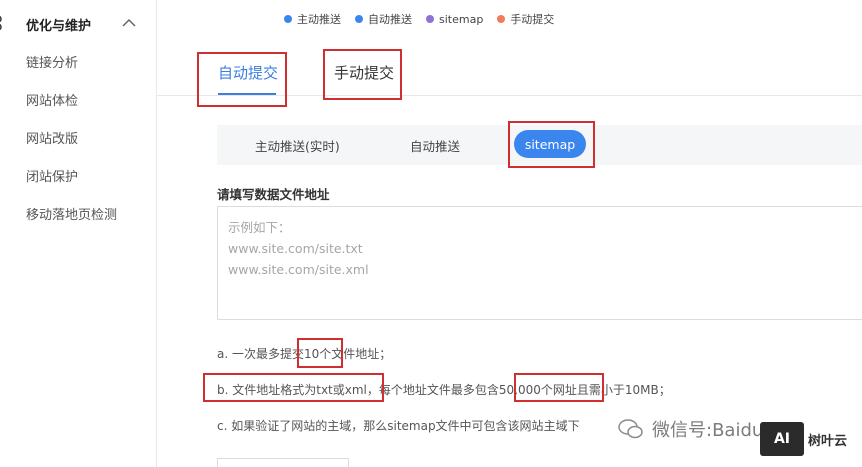  Describe the element at coordinates (259, 227) in the screenshot. I see `placeholder-line: 示例如下：` at that location.